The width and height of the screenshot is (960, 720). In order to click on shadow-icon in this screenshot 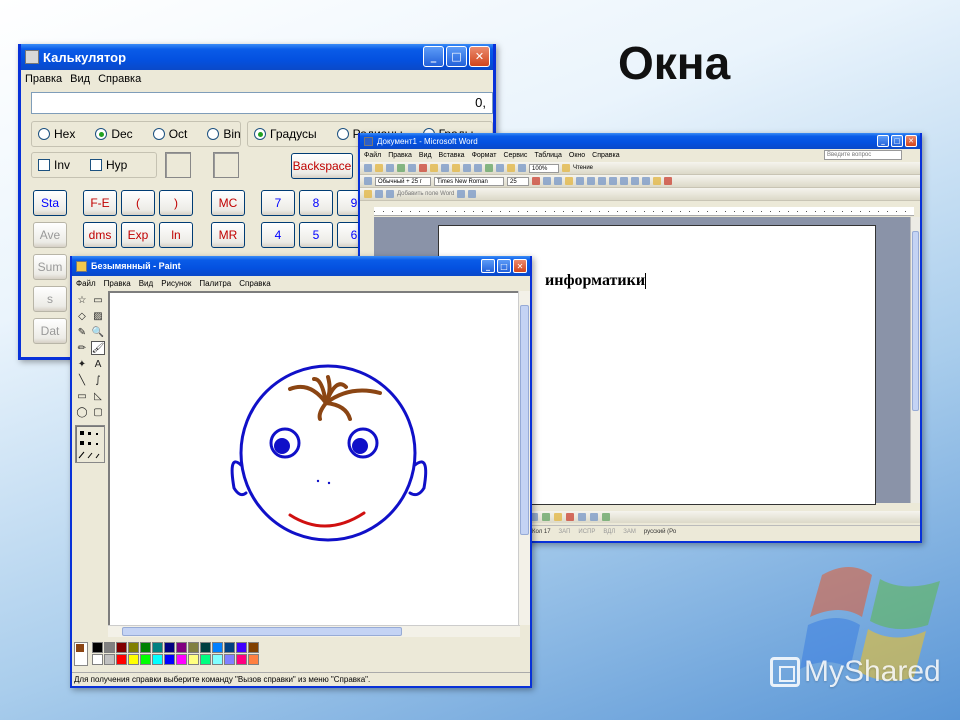, I will do `click(606, 517)`.